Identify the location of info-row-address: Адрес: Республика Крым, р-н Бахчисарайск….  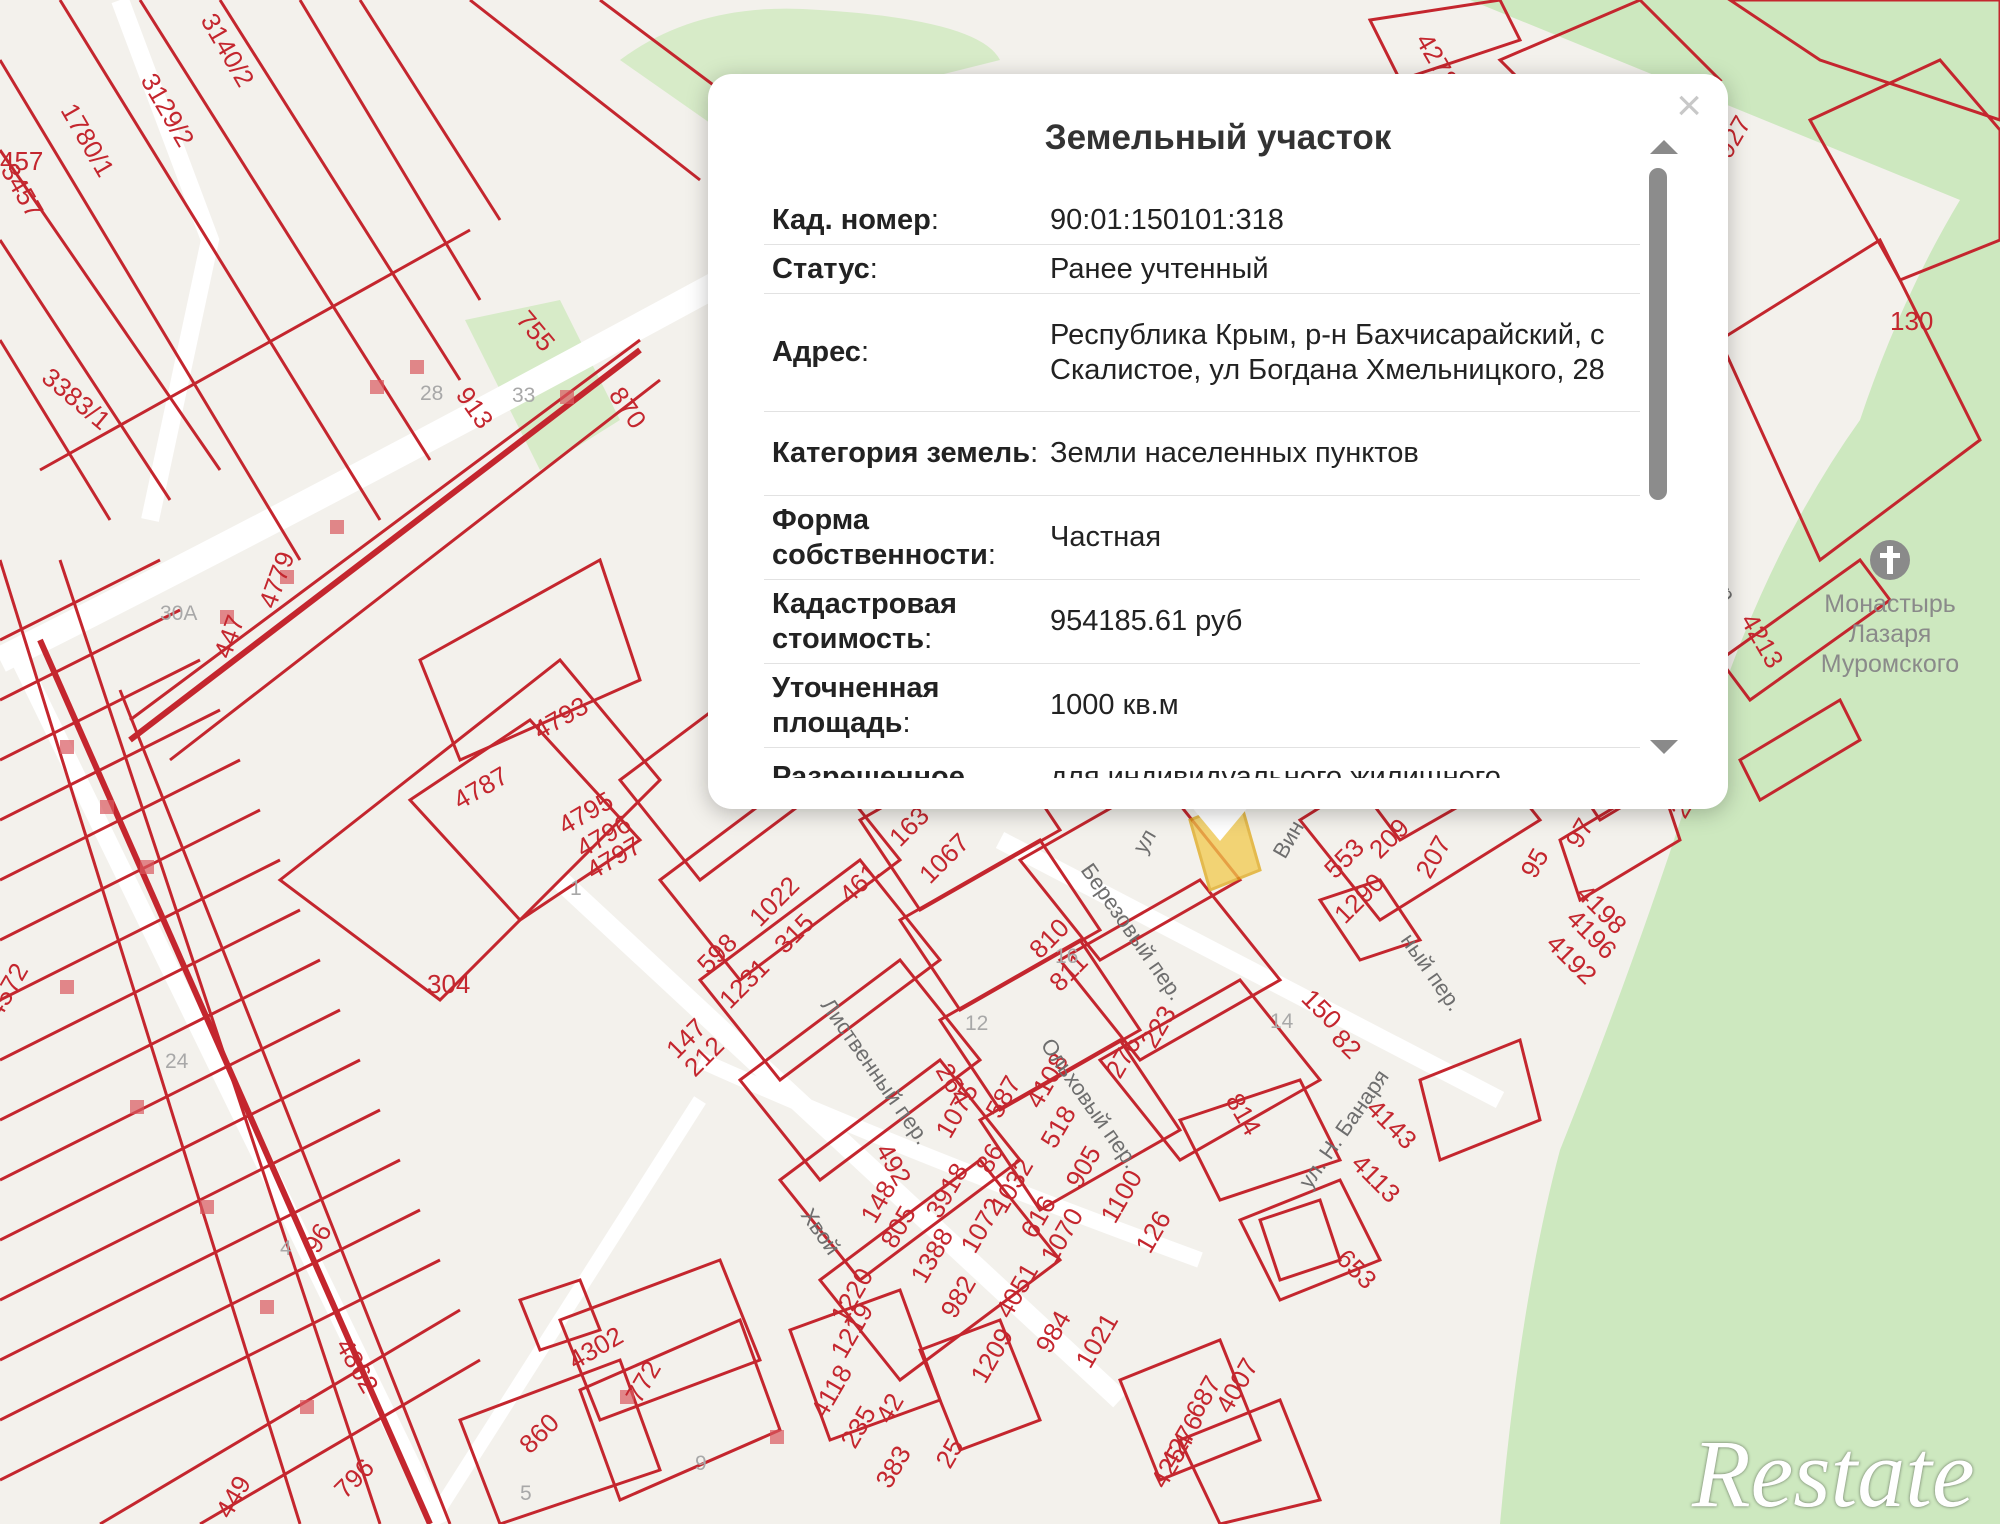
(1202, 353).